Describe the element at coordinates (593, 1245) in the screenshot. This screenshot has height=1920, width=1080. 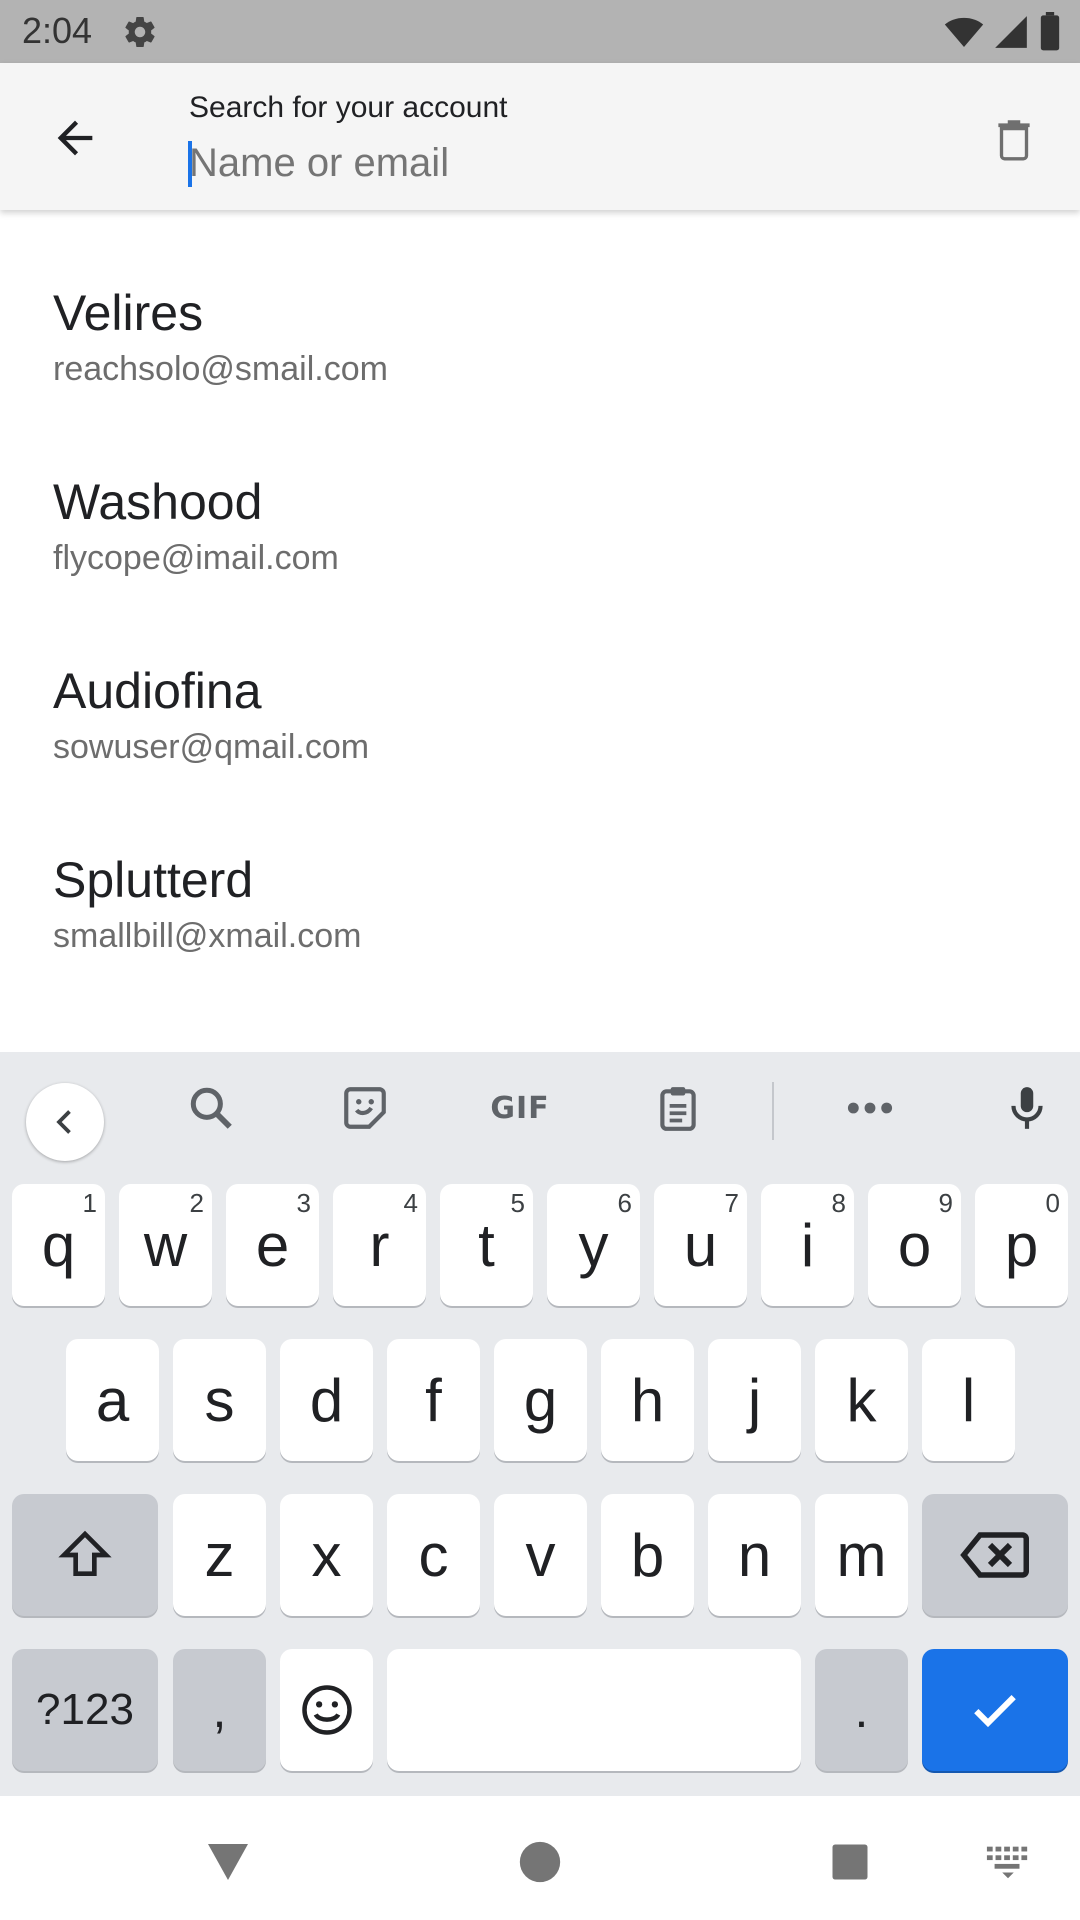
I see `key-y: y6` at that location.